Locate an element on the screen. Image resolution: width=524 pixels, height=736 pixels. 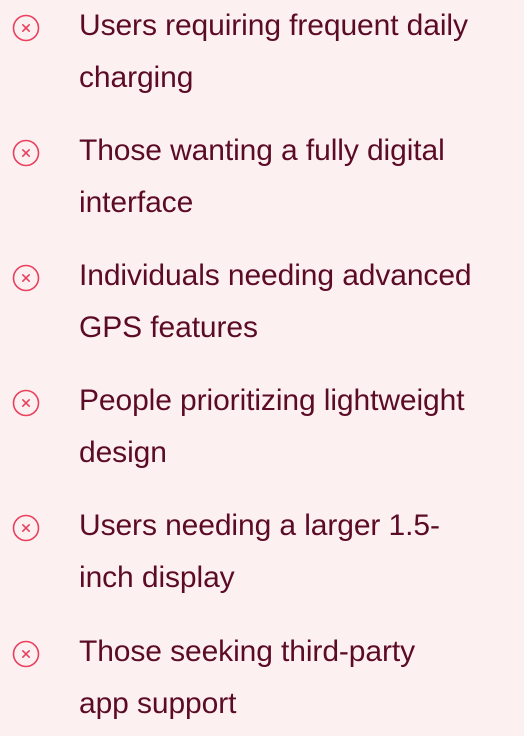
list-item: Those wanting a fully digital interface is located at coordinates (262, 180).